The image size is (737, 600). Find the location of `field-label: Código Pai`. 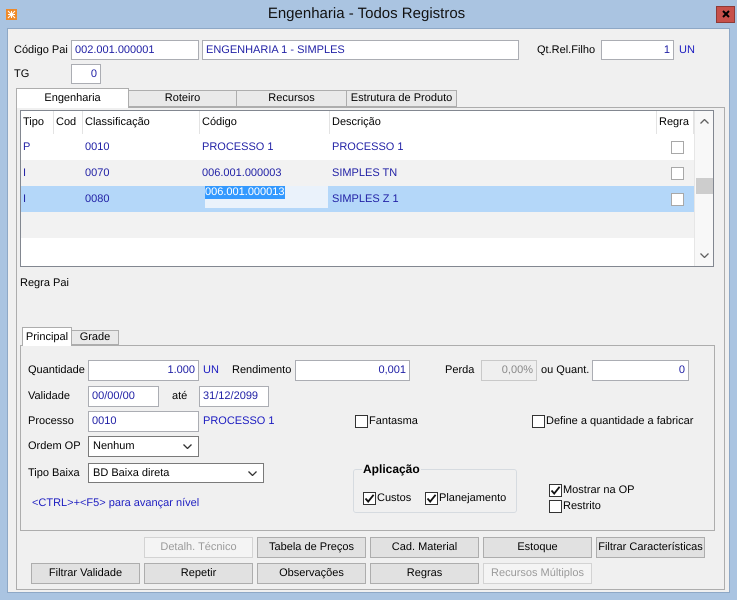

field-label: Código Pai is located at coordinates (41, 50).